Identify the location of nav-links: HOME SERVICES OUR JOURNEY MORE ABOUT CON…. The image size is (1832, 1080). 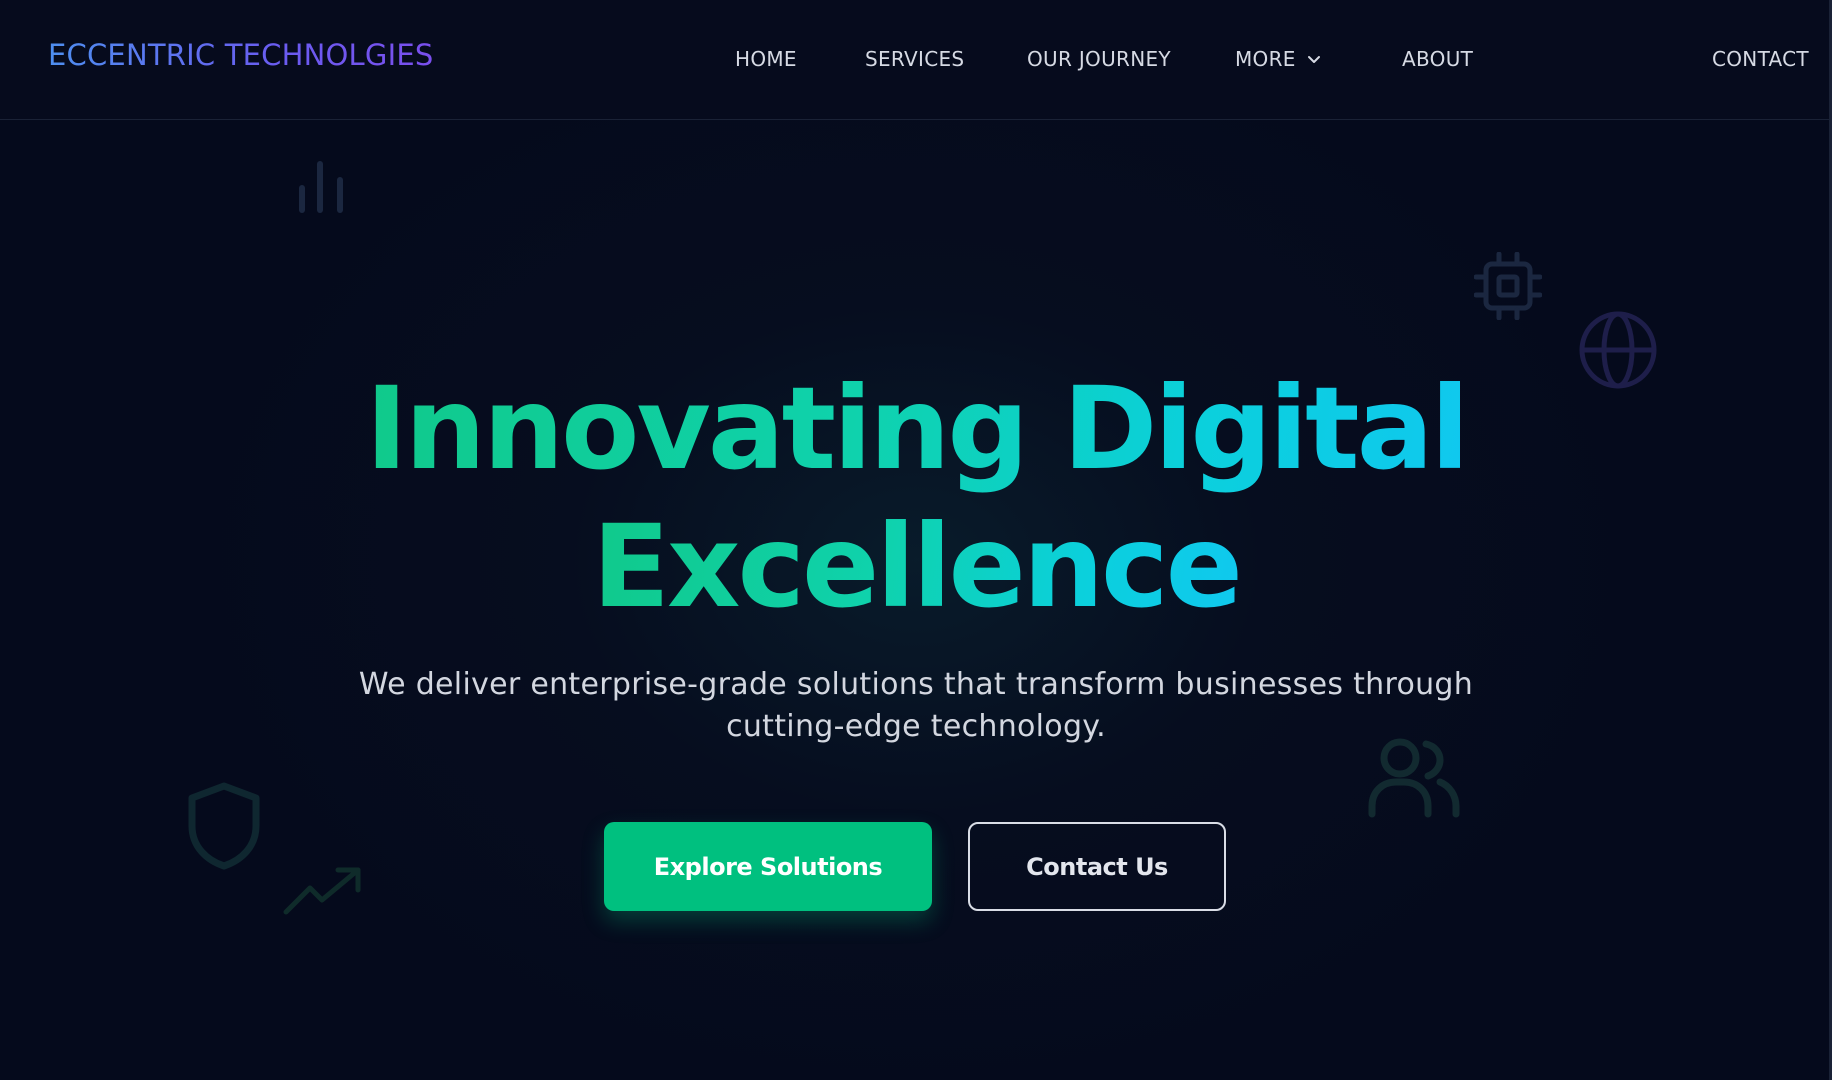
(1272, 60).